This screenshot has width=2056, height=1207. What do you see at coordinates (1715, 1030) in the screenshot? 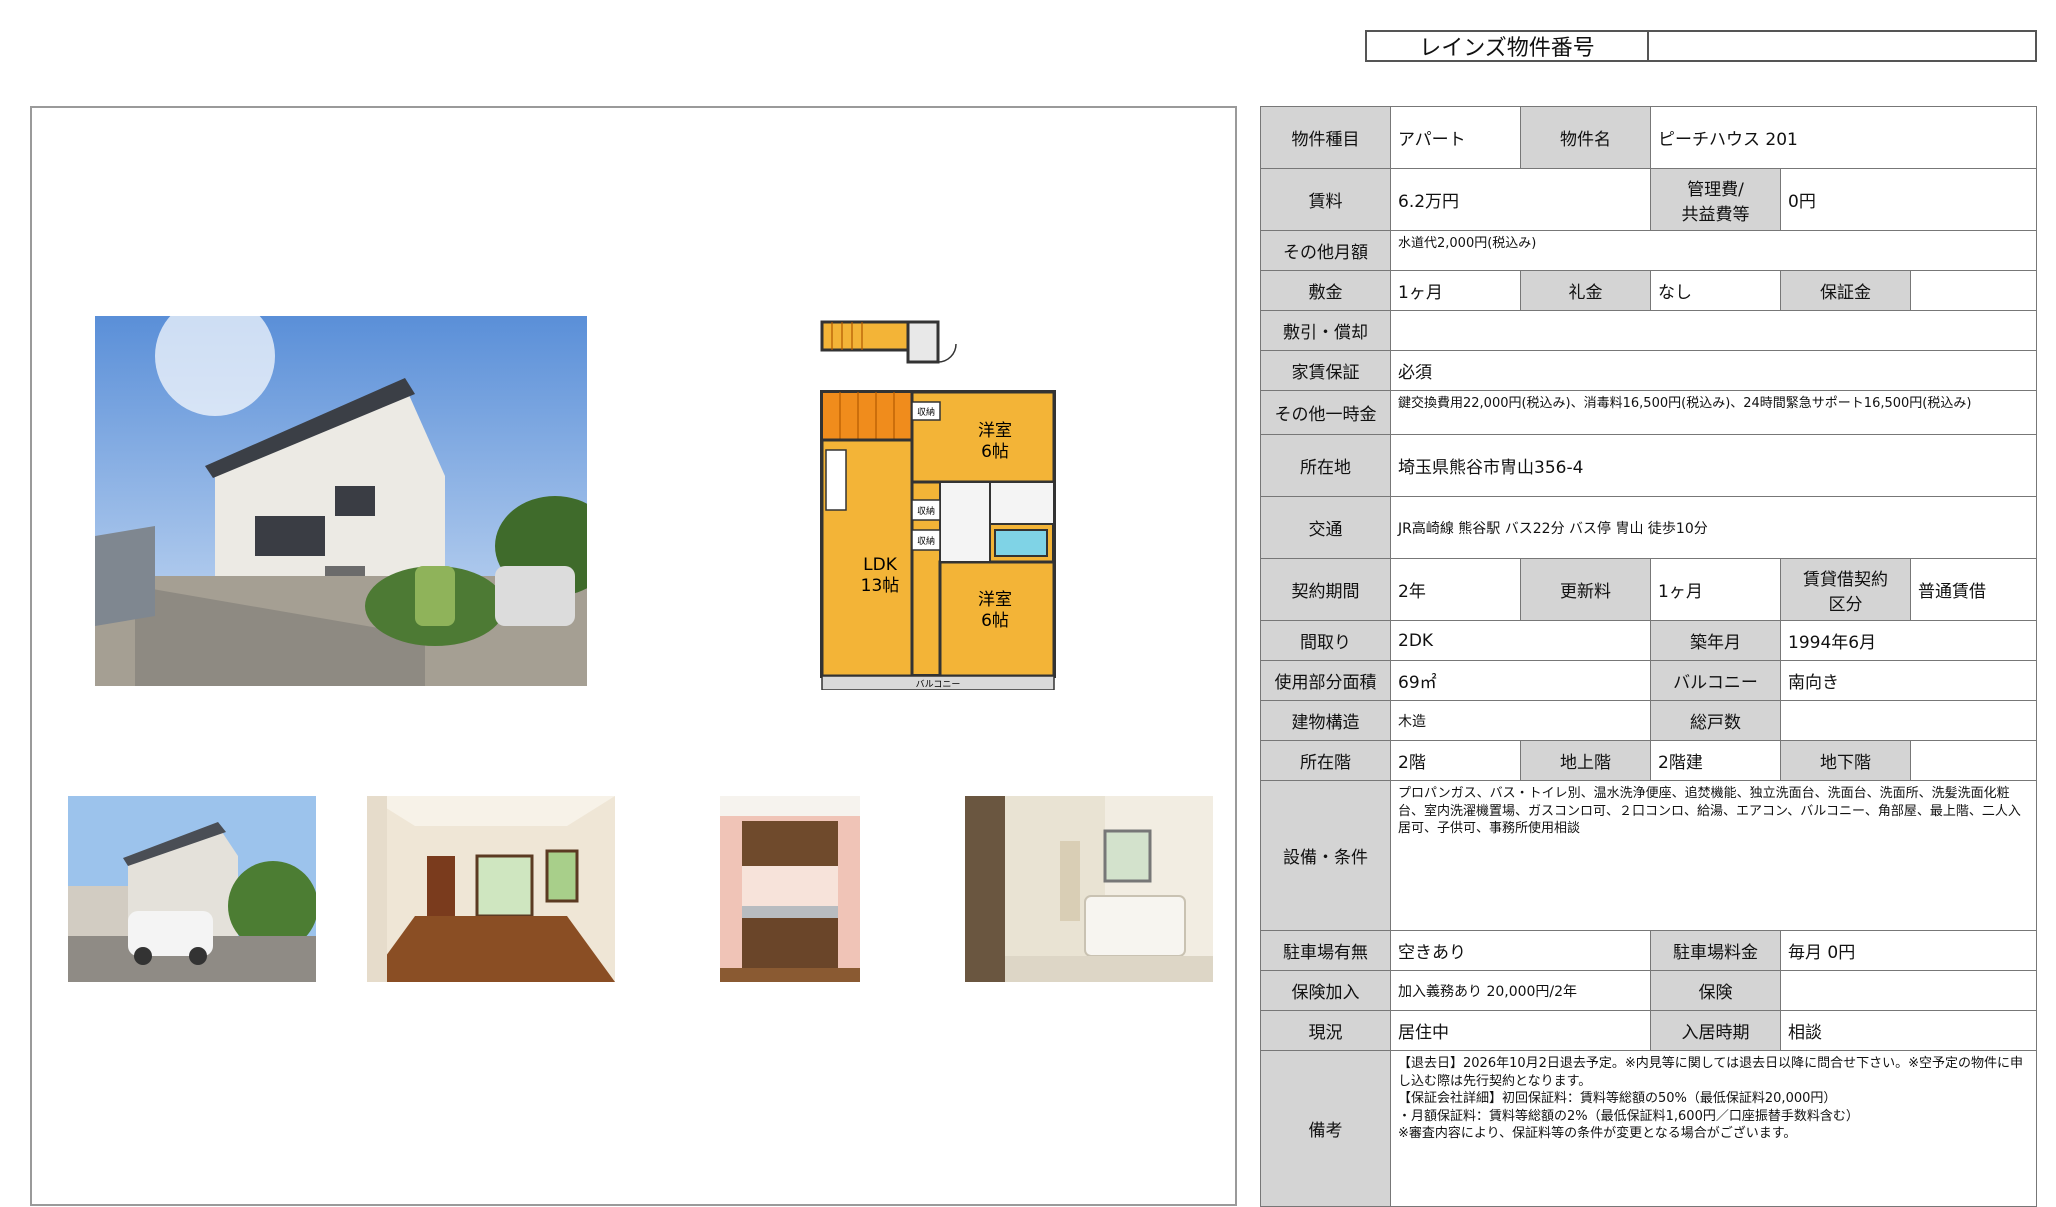
I see `movein-label: 入居時期` at bounding box center [1715, 1030].